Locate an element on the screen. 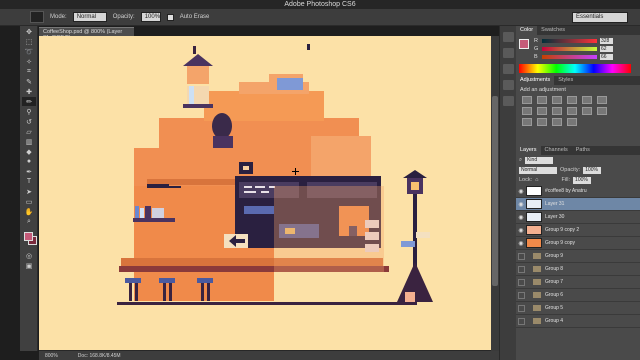 This screenshot has width=640, height=360. levels-icon is located at coordinates (542, 100).